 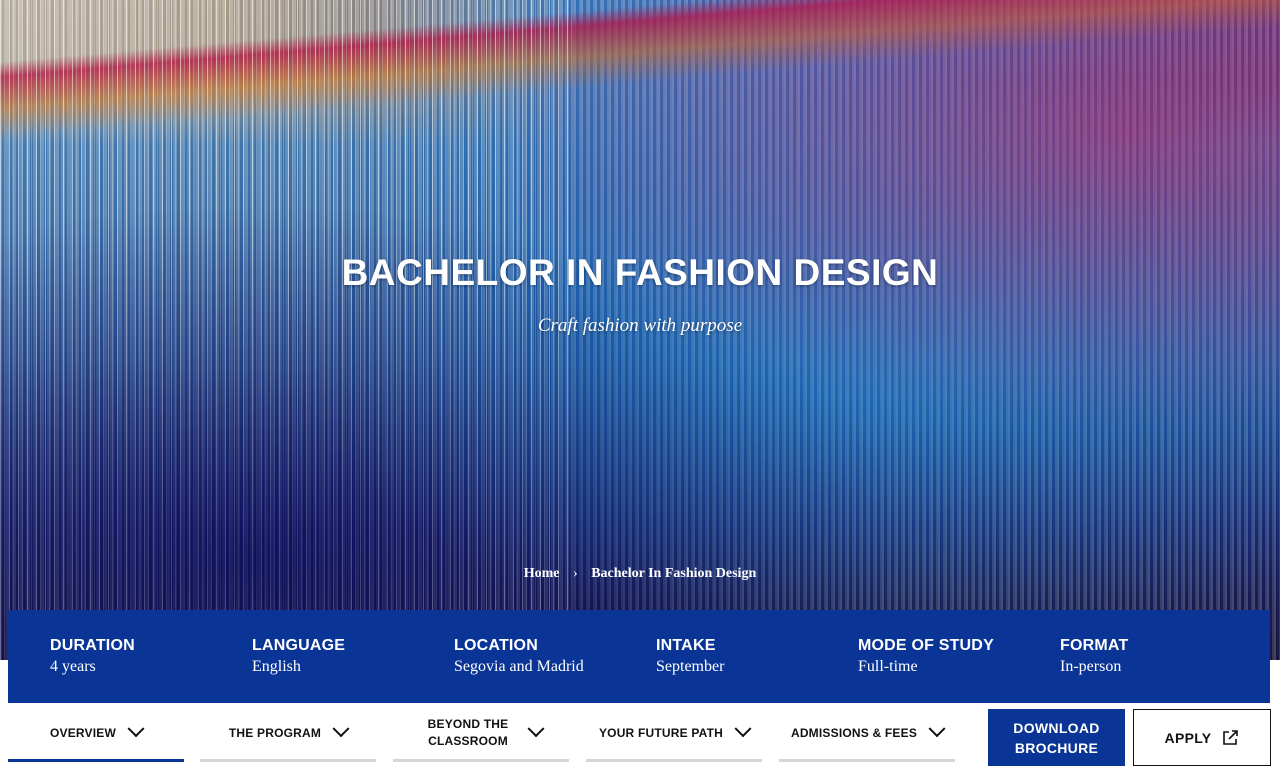 I want to click on info-value: September, so click(x=690, y=666).